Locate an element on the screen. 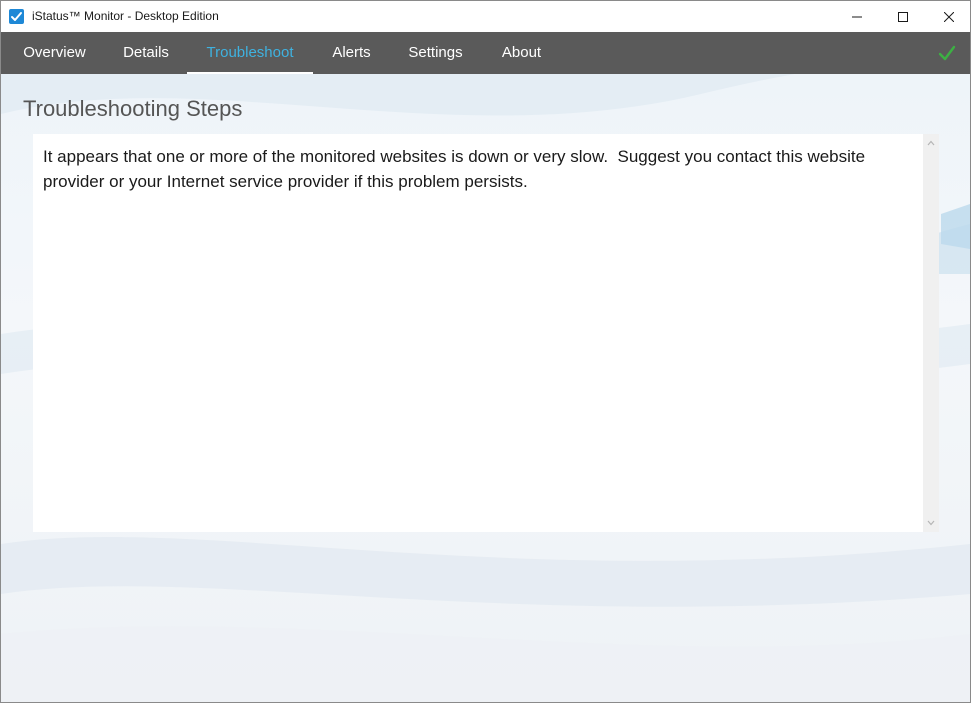 This screenshot has height=703, width=971. scroll-down-button is located at coordinates (931, 523).